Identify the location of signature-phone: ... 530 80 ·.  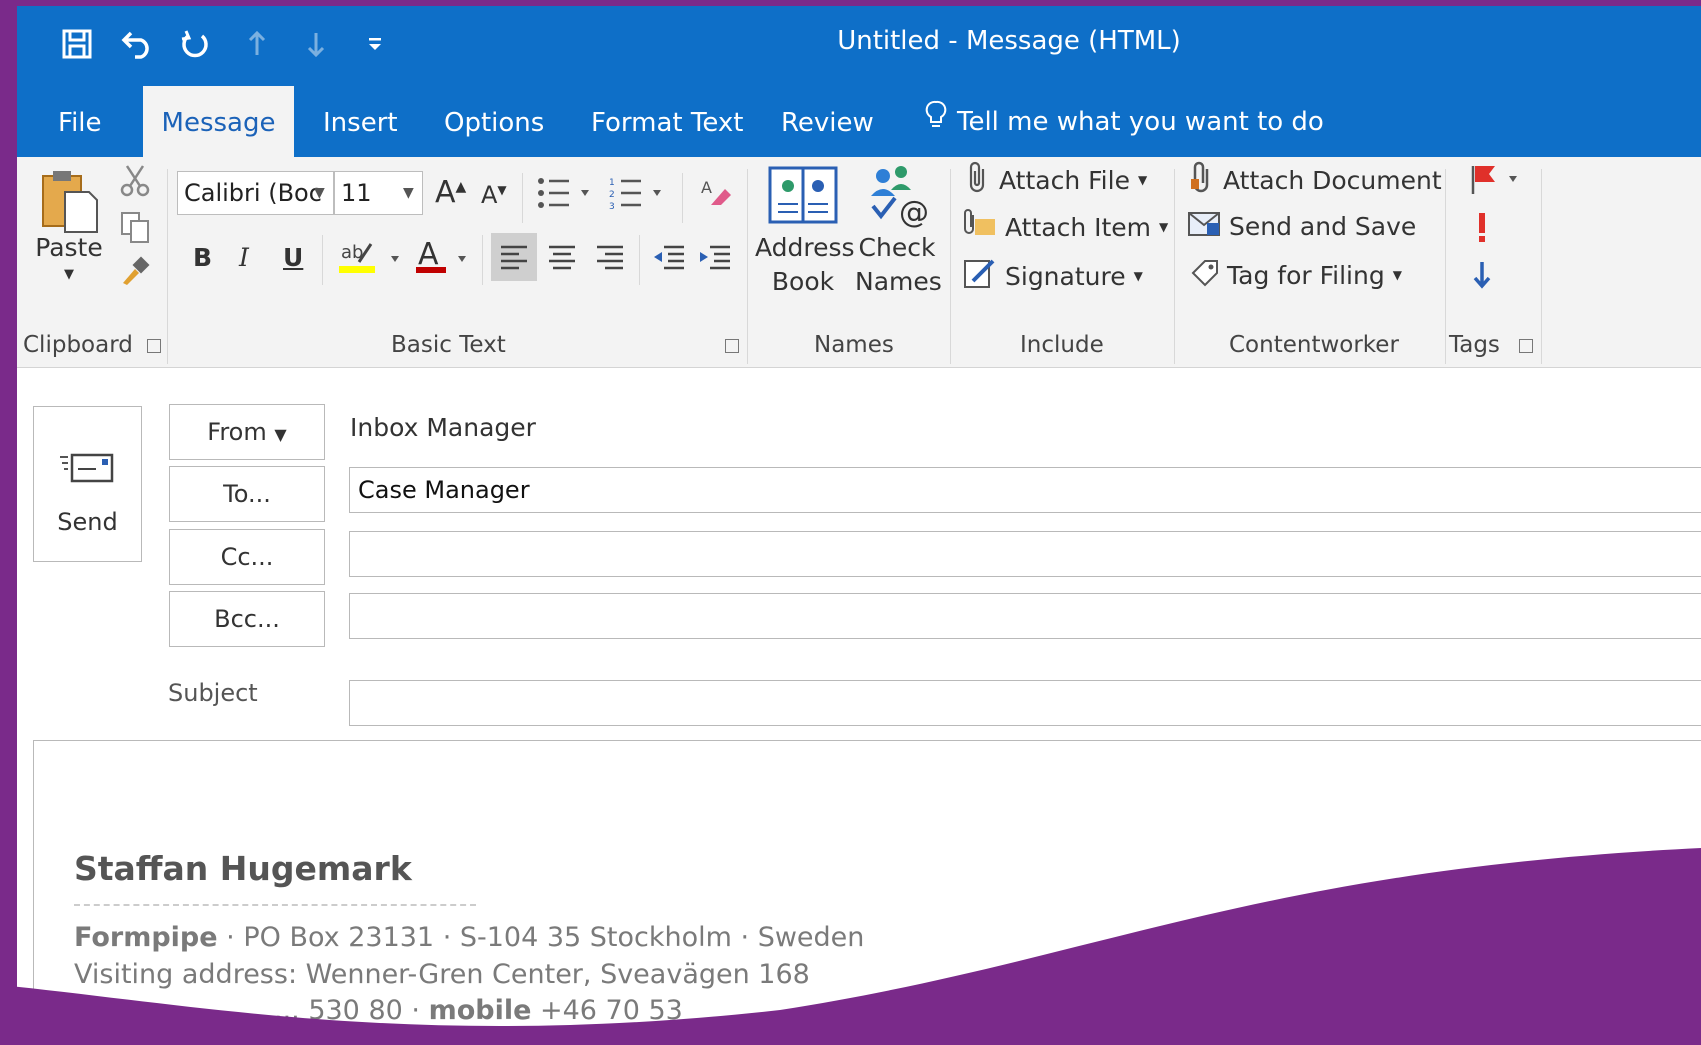
(351, 1010).